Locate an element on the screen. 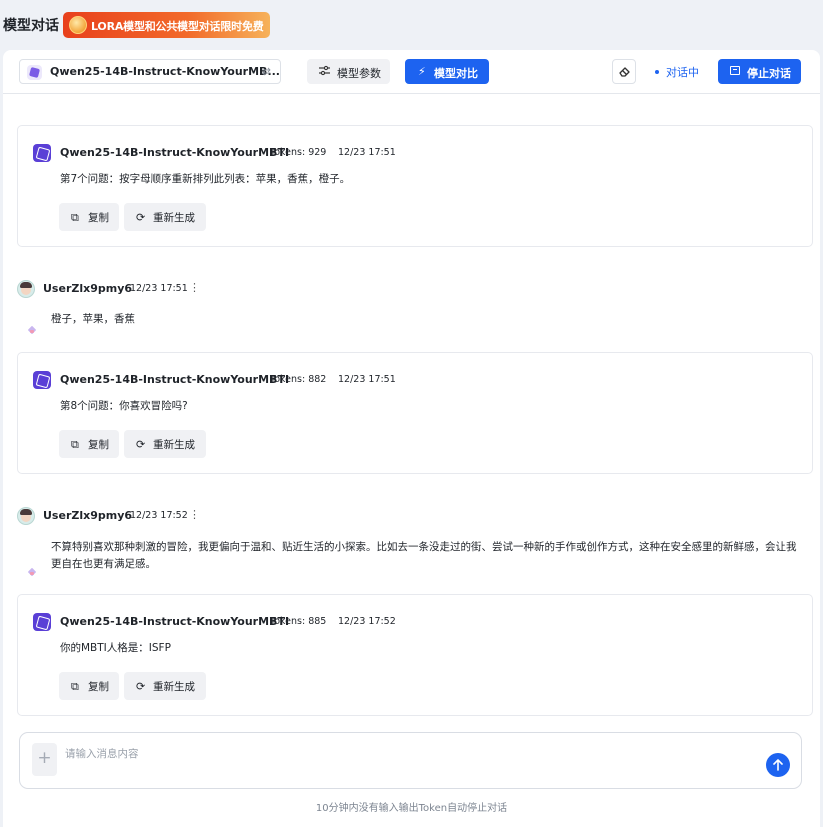 The width and height of the screenshot is (823, 827). model-icon is located at coordinates (34, 72).